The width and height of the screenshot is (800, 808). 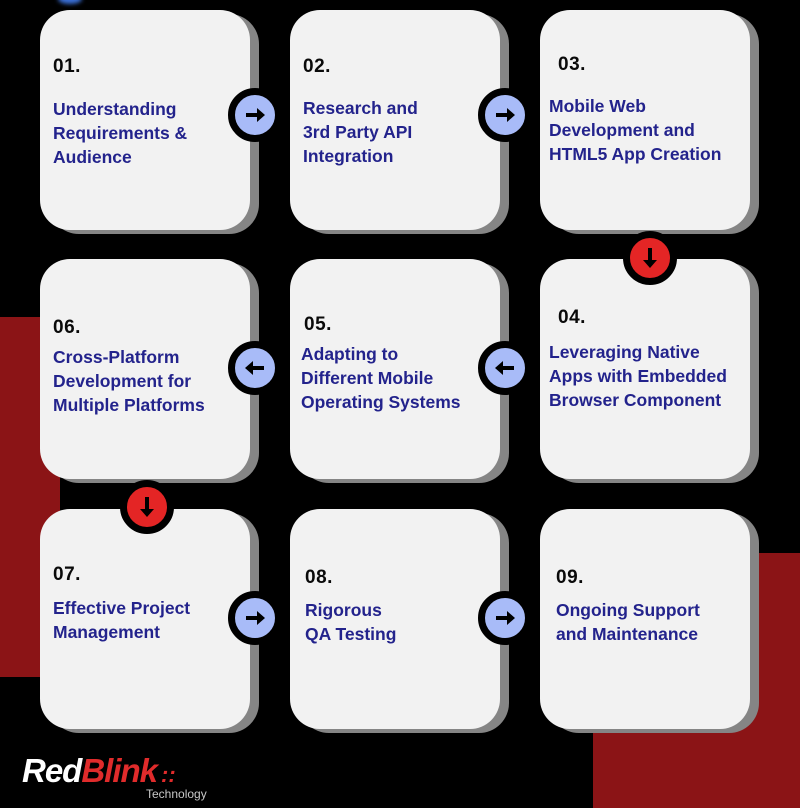 What do you see at coordinates (67, 574) in the screenshot?
I see `step-number: 07.` at bounding box center [67, 574].